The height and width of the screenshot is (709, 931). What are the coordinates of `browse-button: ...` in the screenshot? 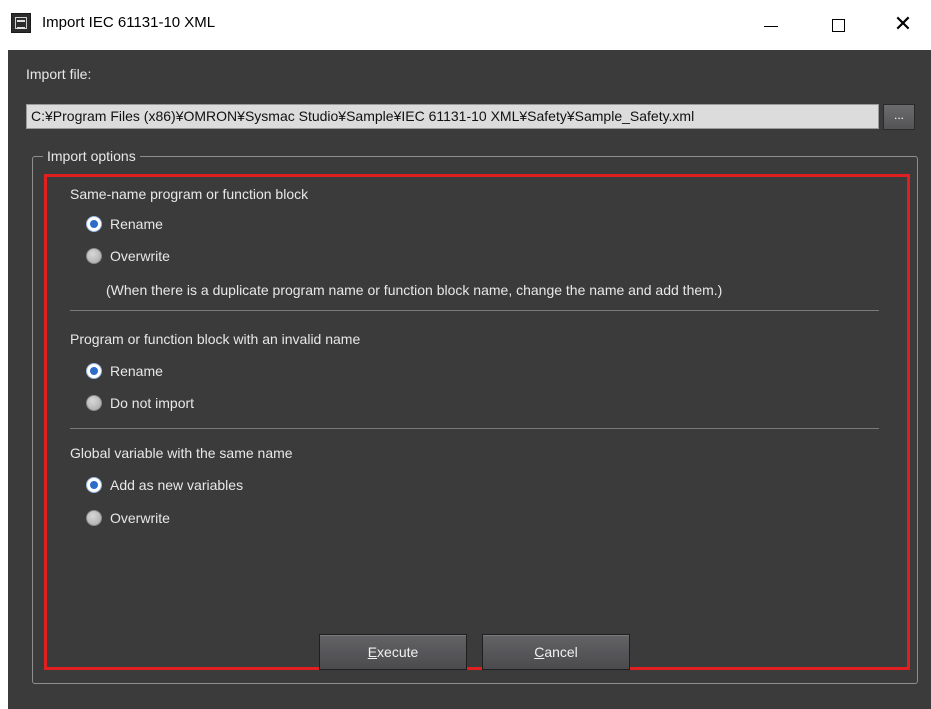 It's located at (899, 117).